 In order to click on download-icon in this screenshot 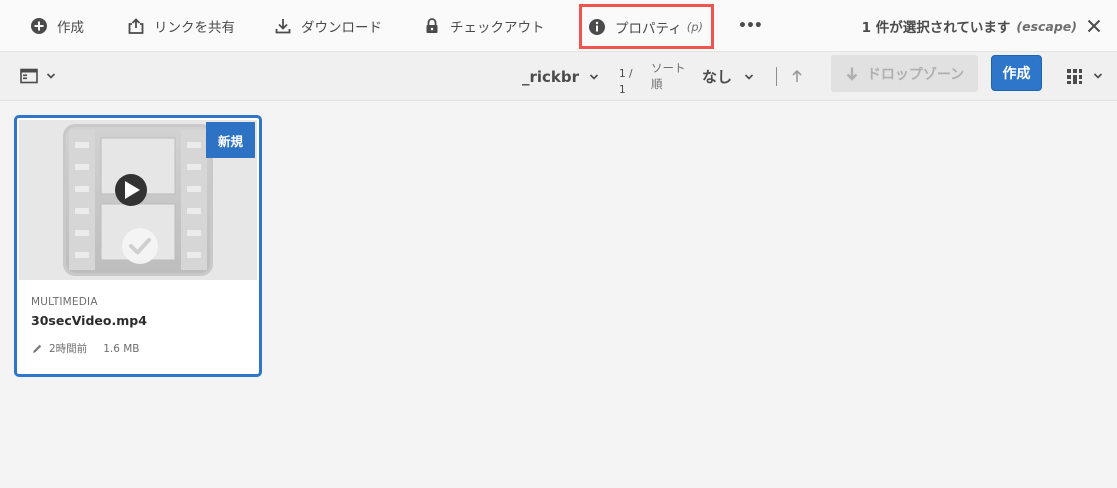, I will do `click(283, 26)`.